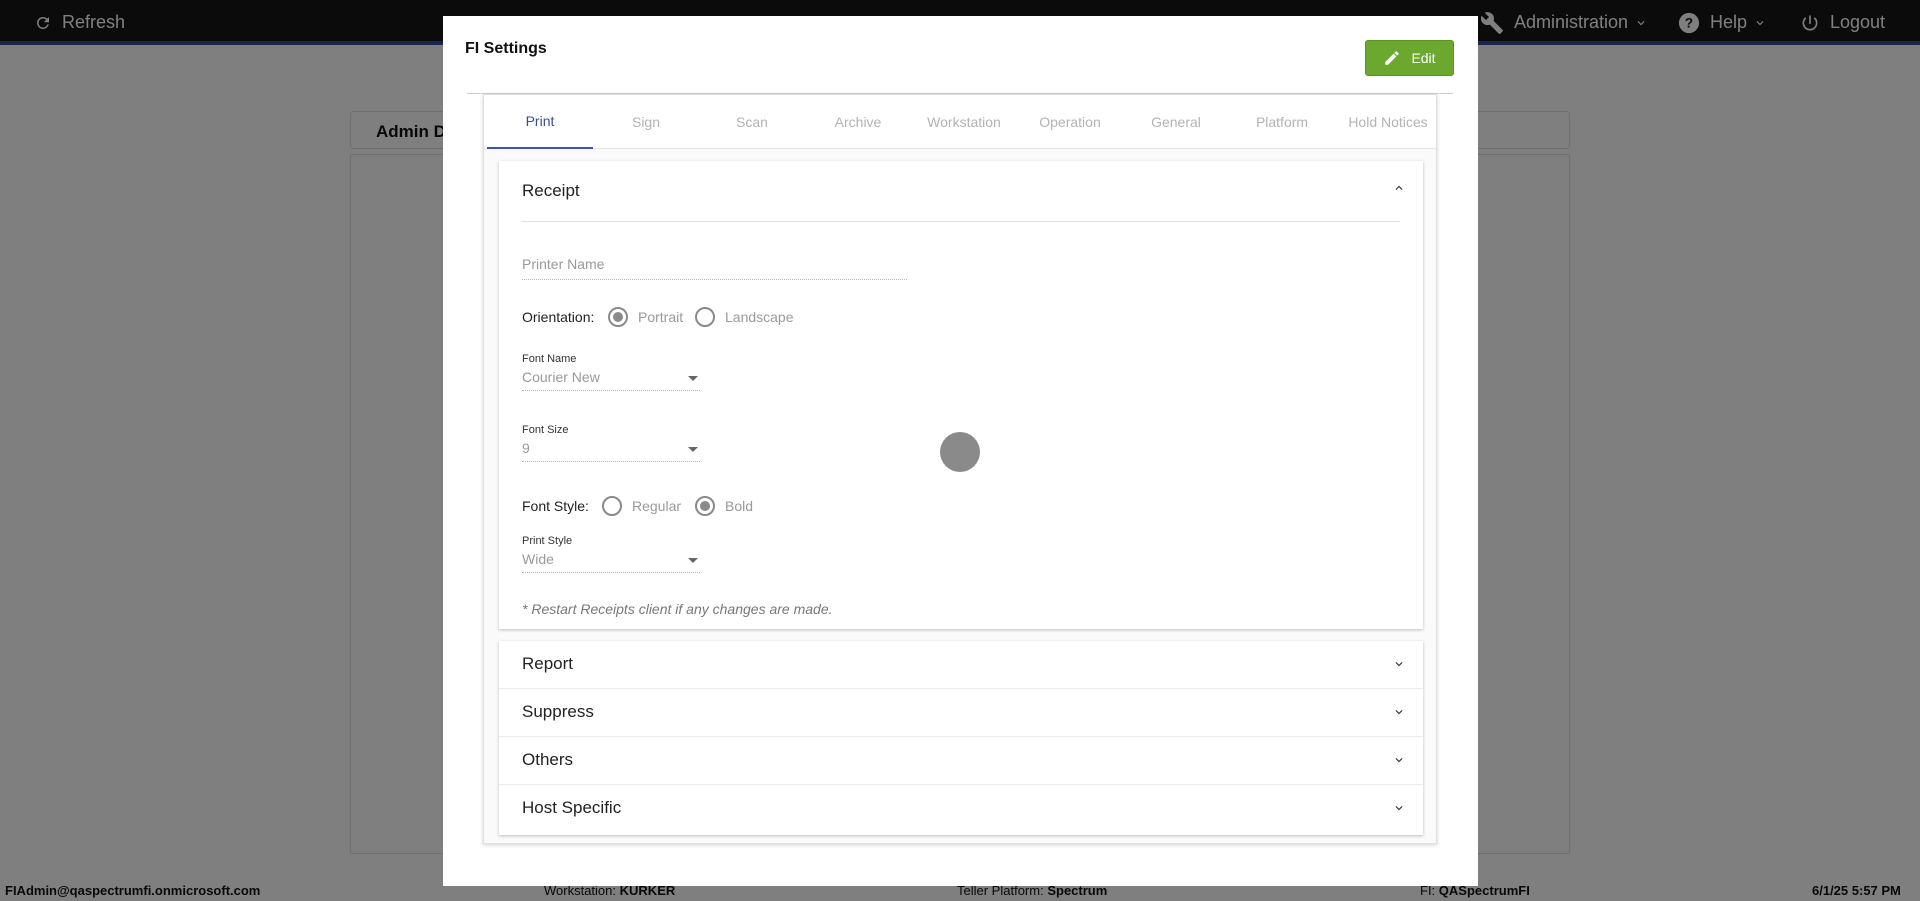  Describe the element at coordinates (752, 122) in the screenshot. I see `tab-scan: Scan` at that location.